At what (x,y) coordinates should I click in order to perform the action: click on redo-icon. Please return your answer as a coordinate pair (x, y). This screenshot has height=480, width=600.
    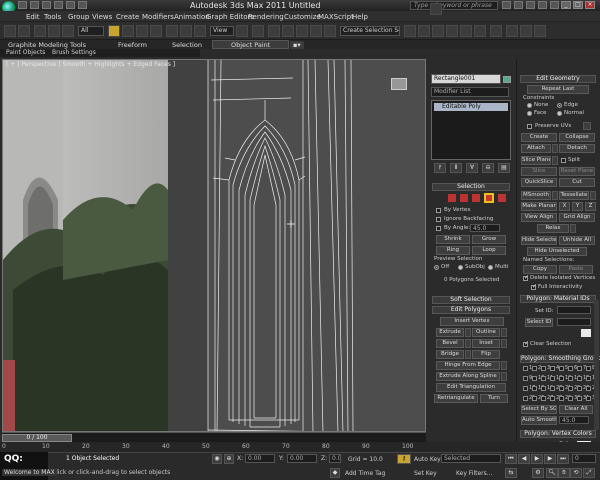
    Looking at the image, I should click on (70, 5).